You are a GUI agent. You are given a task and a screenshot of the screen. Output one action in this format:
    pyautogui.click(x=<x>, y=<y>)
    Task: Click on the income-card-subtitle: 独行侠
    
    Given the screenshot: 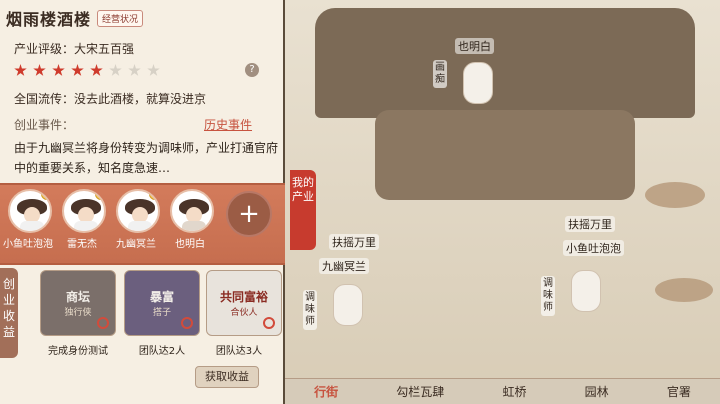 What is the action you would take?
    pyautogui.click(x=78, y=313)
    